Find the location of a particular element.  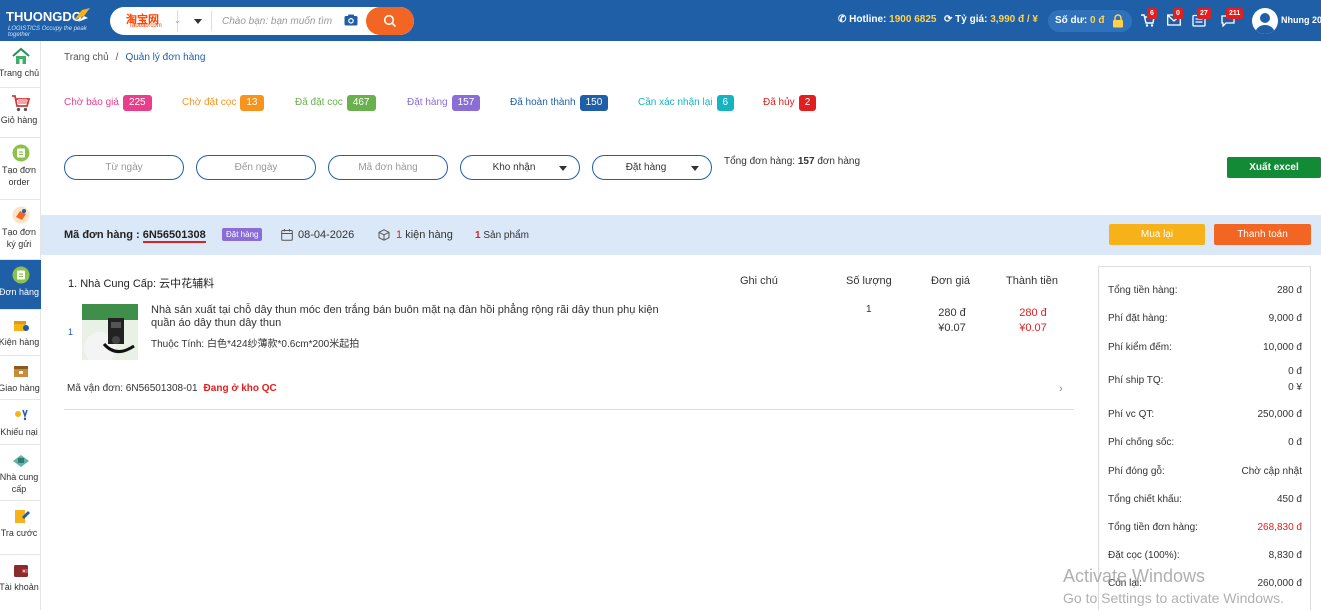

sidebar-item-label: Giỏ hàng is located at coordinates (19, 120).